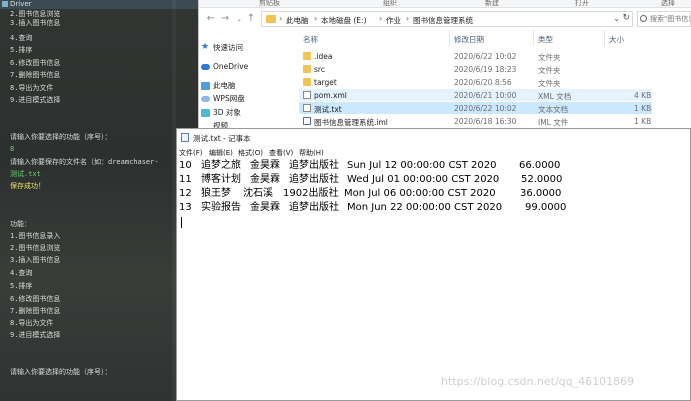 The image size is (691, 401). What do you see at coordinates (239, 19) in the screenshot?
I see `recent-dropdown-icon: ⌄` at bounding box center [239, 19].